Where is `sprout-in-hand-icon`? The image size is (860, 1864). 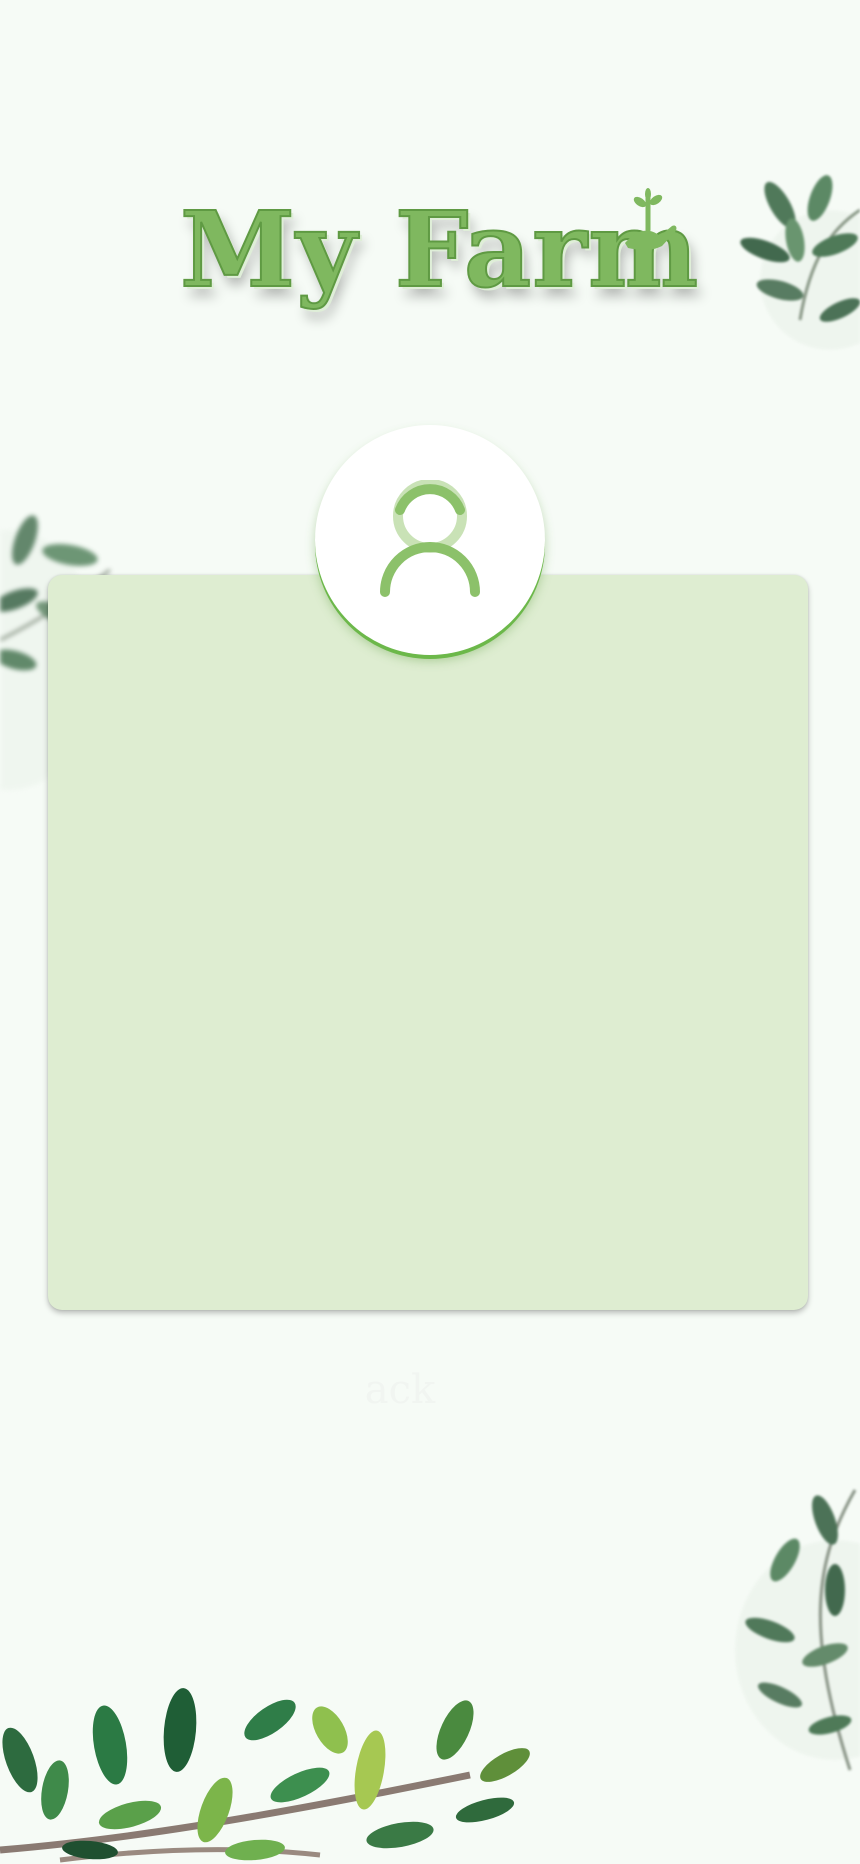
sprout-in-hand-icon is located at coordinates (650, 225).